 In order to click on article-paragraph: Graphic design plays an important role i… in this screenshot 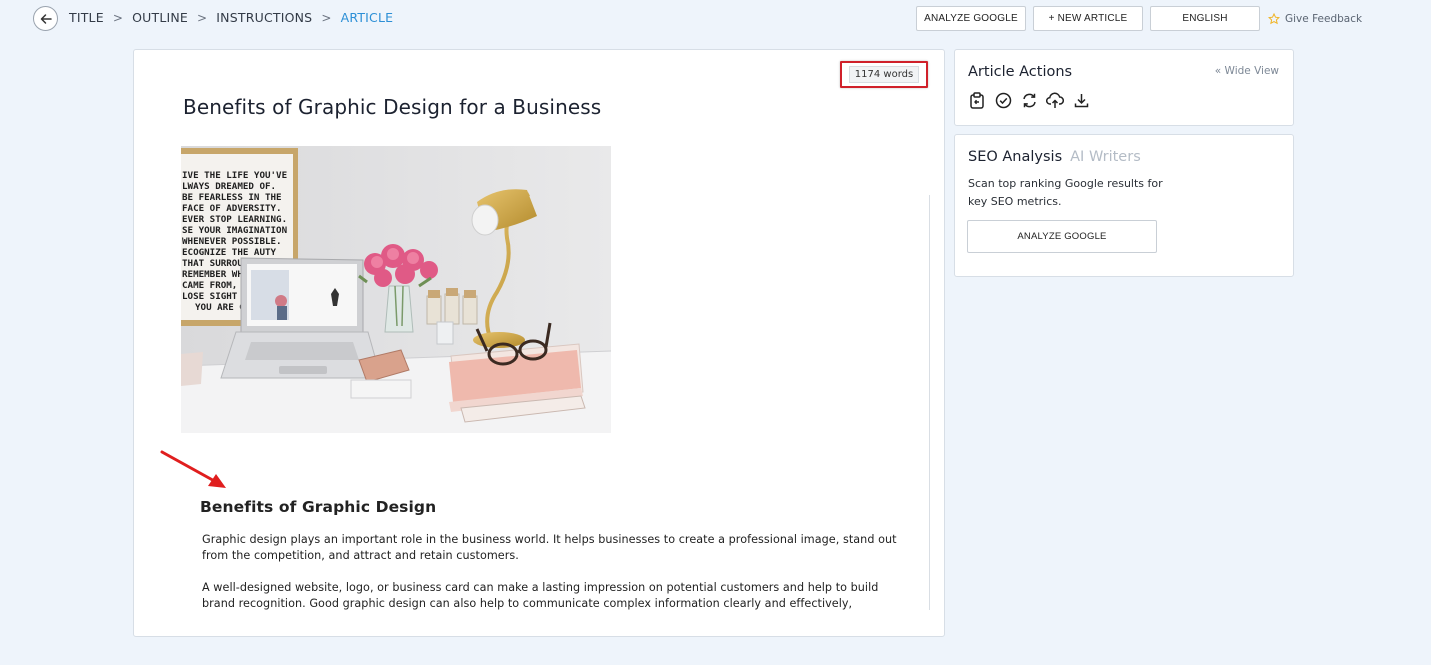, I will do `click(549, 548)`.